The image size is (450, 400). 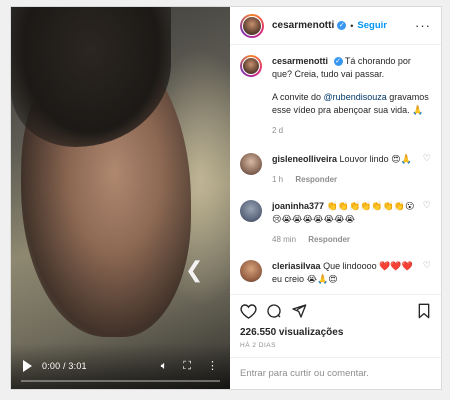 I want to click on share-icon, so click(x=299, y=312).